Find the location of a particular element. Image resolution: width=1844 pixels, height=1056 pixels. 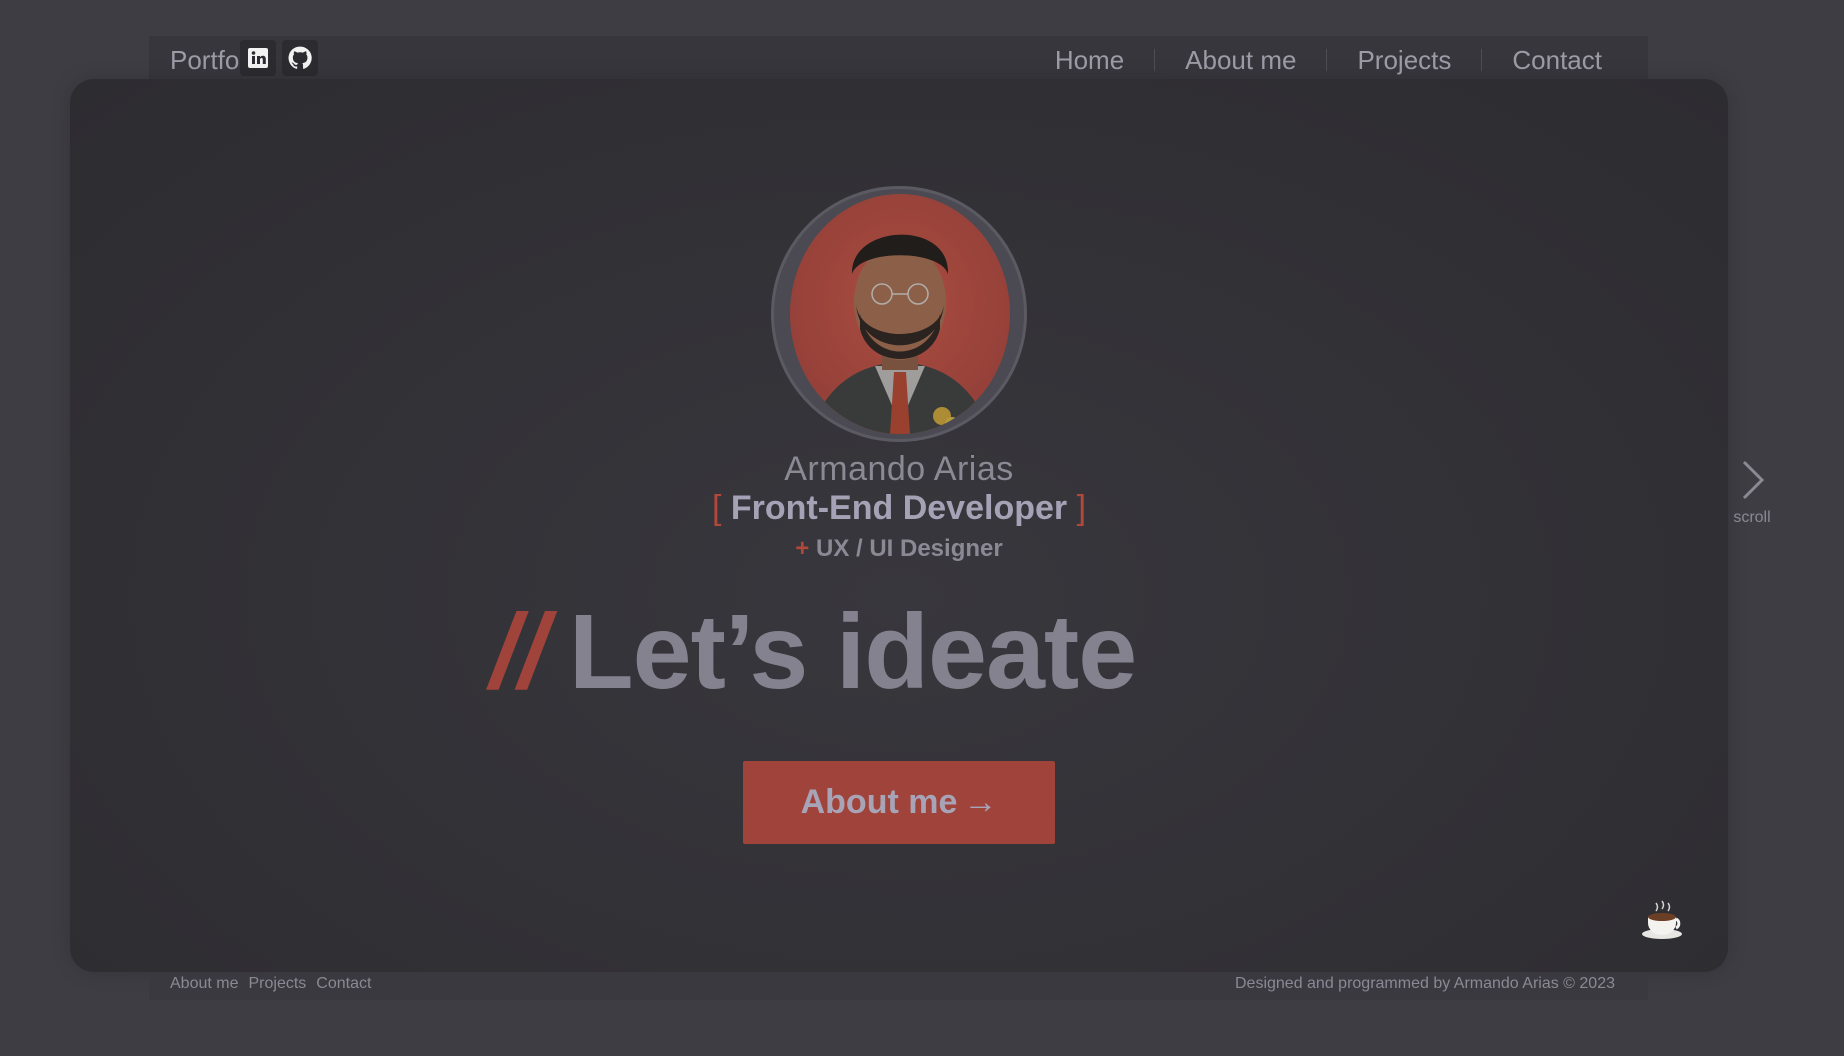

avatar is located at coordinates (899, 314).